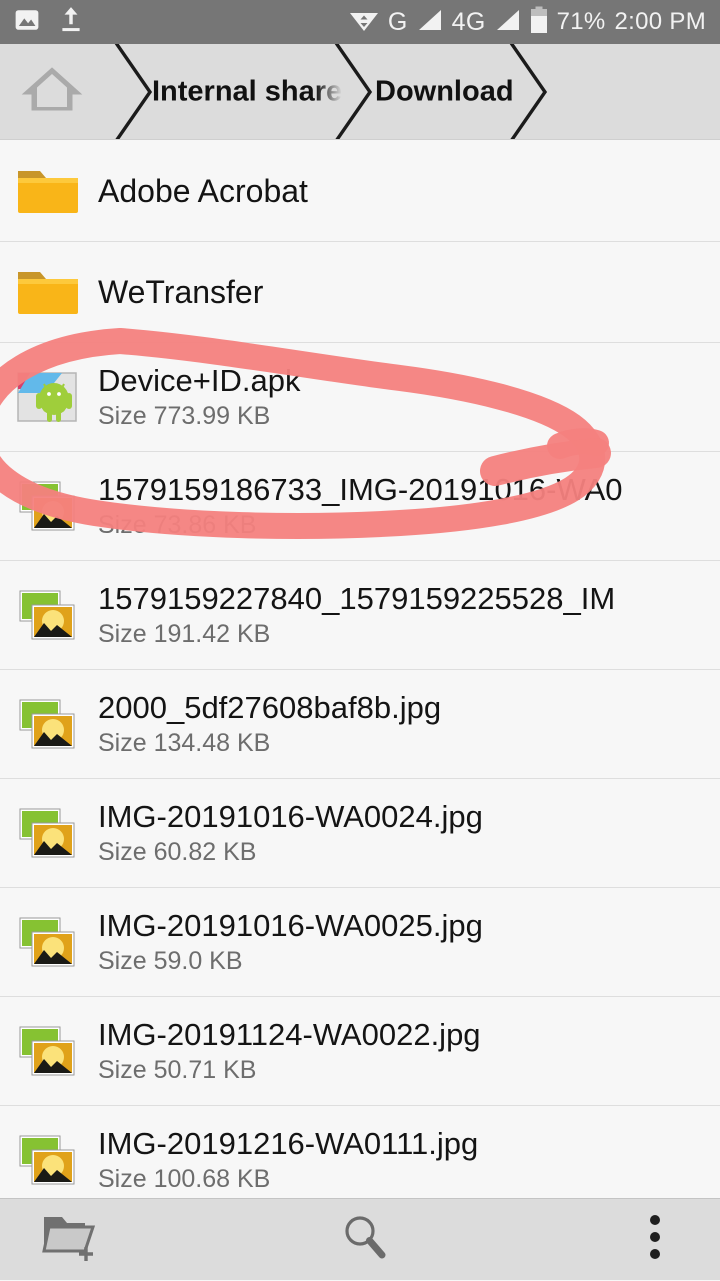 Image resolution: width=720 pixels, height=1281 pixels. Describe the element at coordinates (409, 397) in the screenshot. I see `list-item-text: Device+ID.apk Size 773.99 KB` at that location.